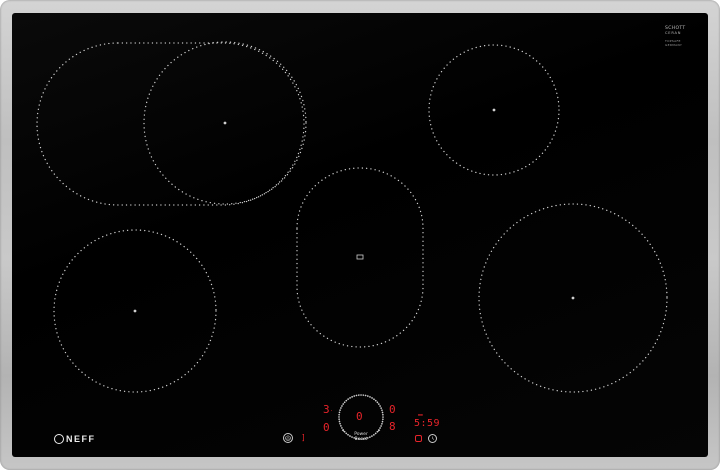 This screenshot has width=720, height=470. I want to click on zone-marker-front-right, so click(573, 298).